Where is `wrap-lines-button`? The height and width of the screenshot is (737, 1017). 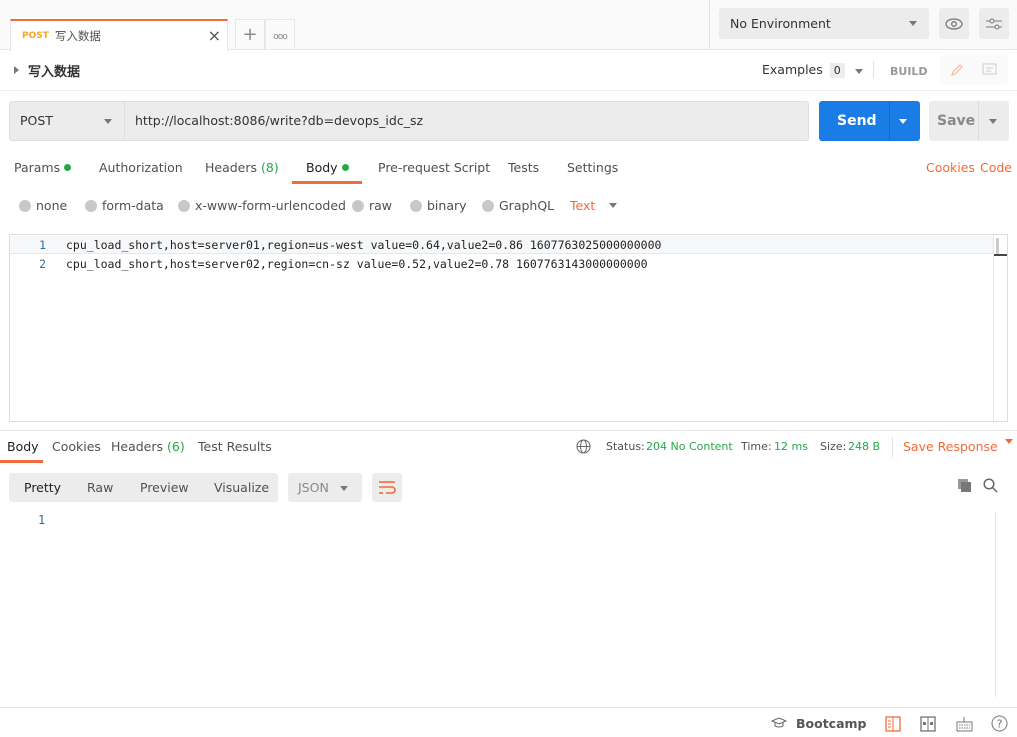
wrap-lines-button is located at coordinates (387, 487).